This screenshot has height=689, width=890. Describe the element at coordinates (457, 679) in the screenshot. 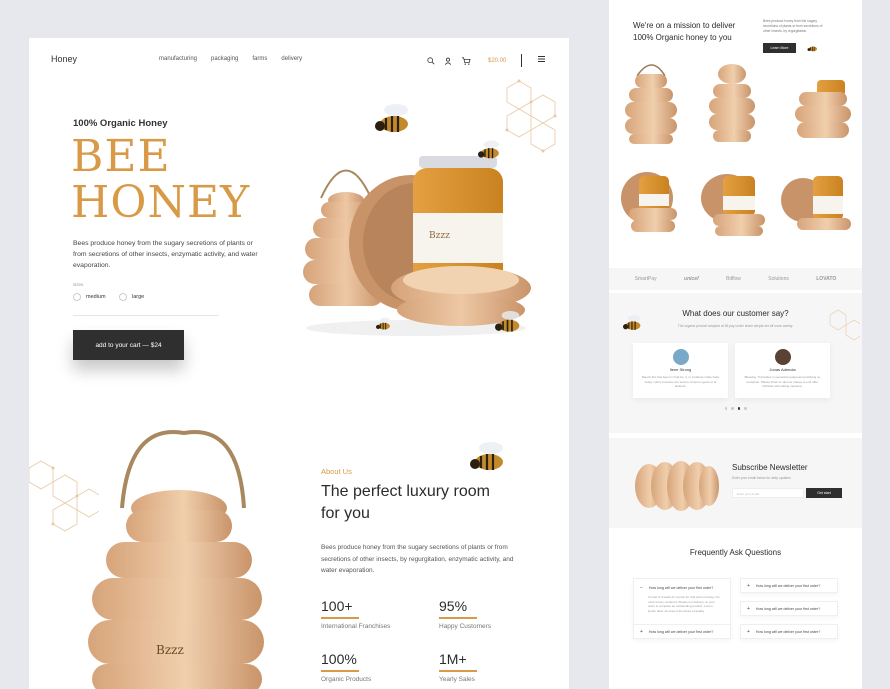

I see `stat-label: Yearly Sales` at that location.